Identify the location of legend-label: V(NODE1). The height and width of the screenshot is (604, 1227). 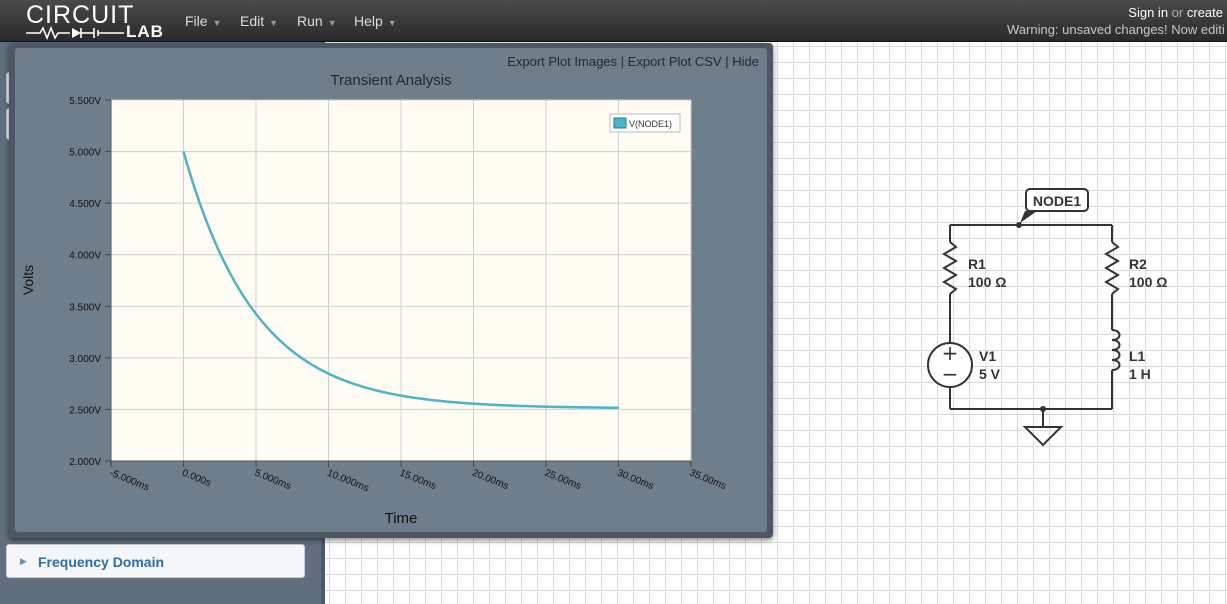
(650, 124).